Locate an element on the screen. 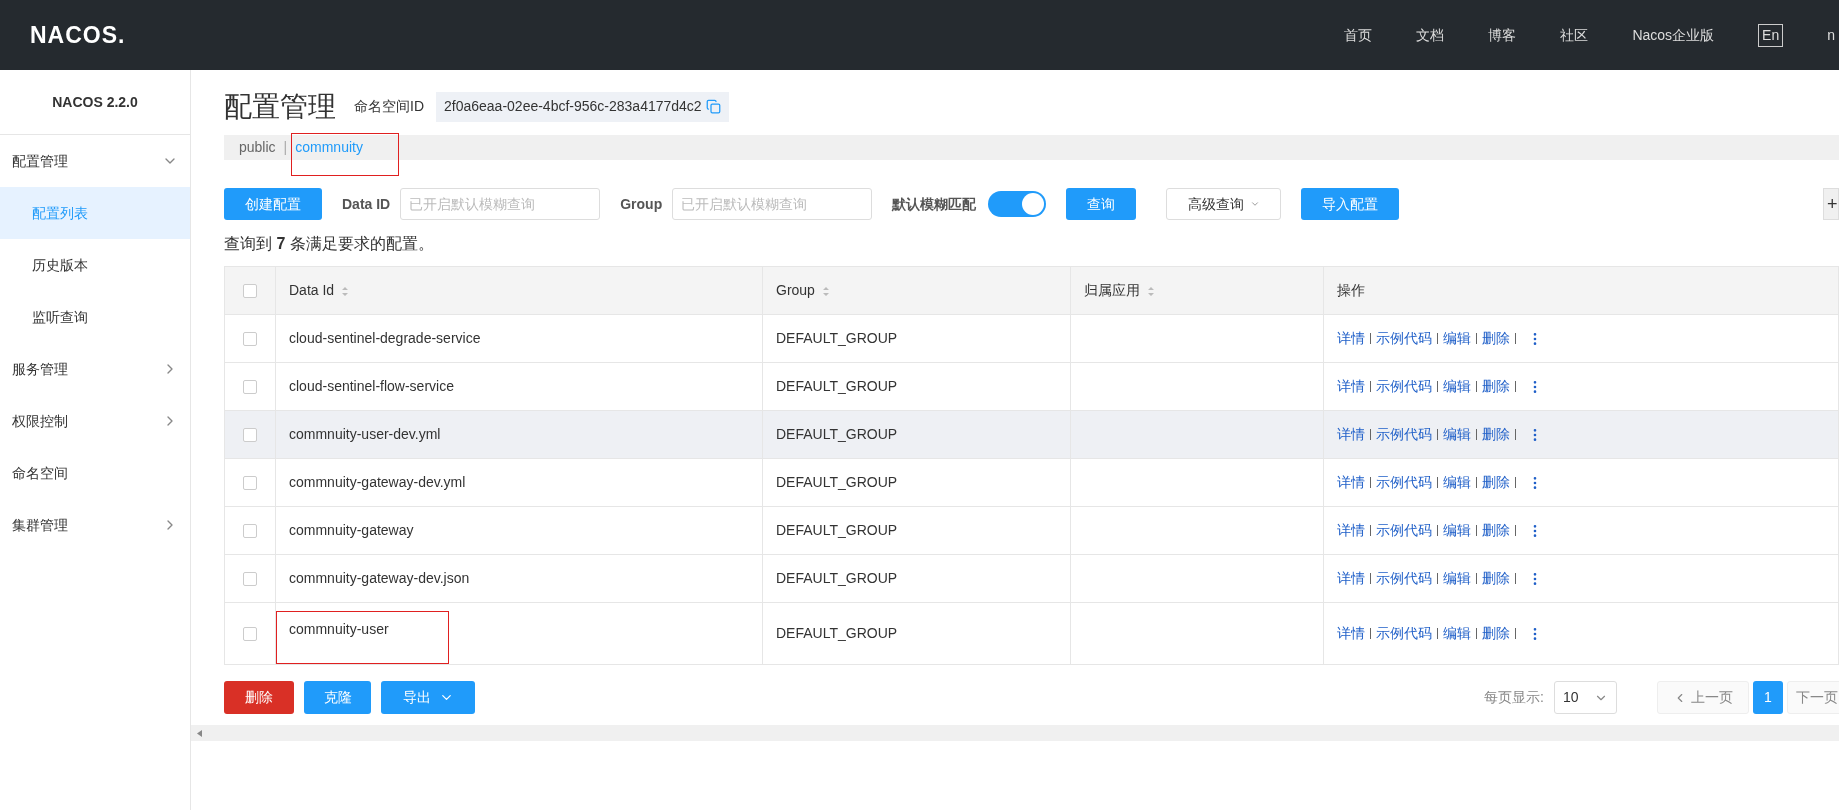  sidebar-group: 集群管理 is located at coordinates (95, 525).